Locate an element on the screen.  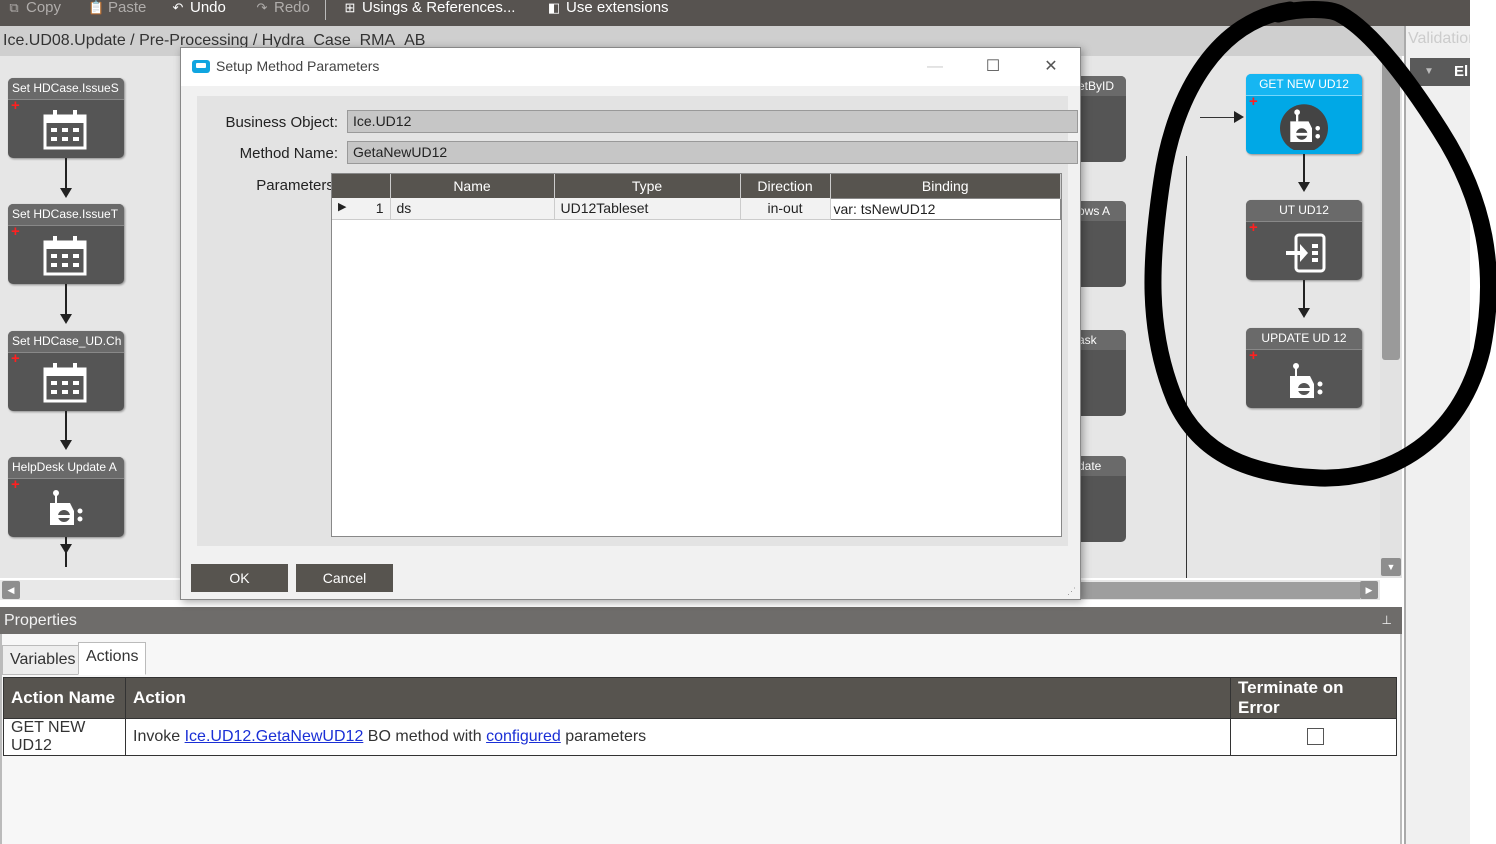
current-row-icon: ▶ is located at coordinates (342, 207).